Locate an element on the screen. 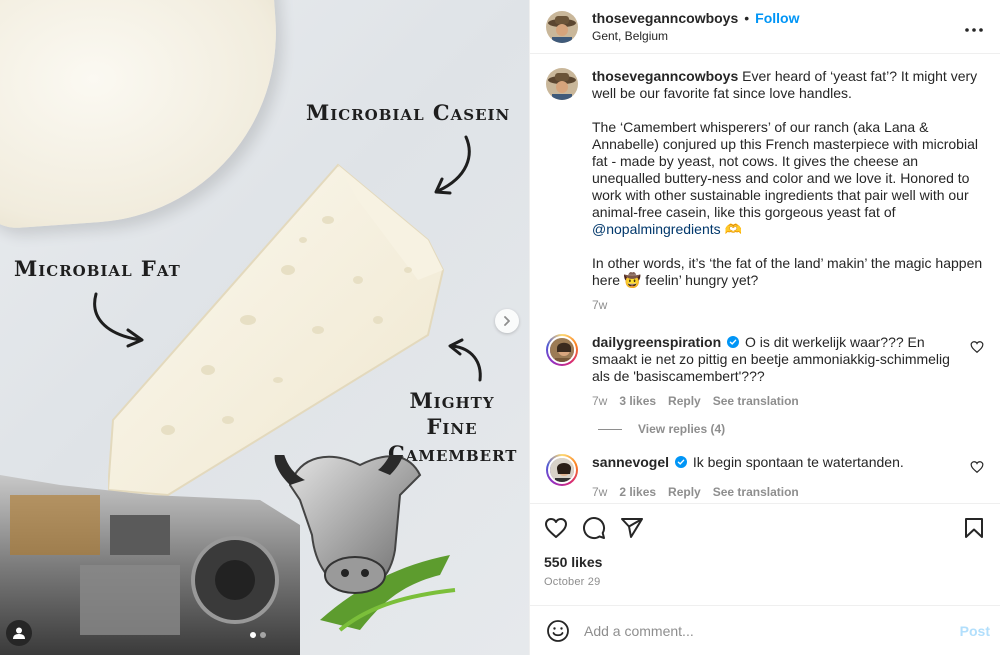 This screenshot has width=1000, height=655. post-comment-button: Post is located at coordinates (975, 631).